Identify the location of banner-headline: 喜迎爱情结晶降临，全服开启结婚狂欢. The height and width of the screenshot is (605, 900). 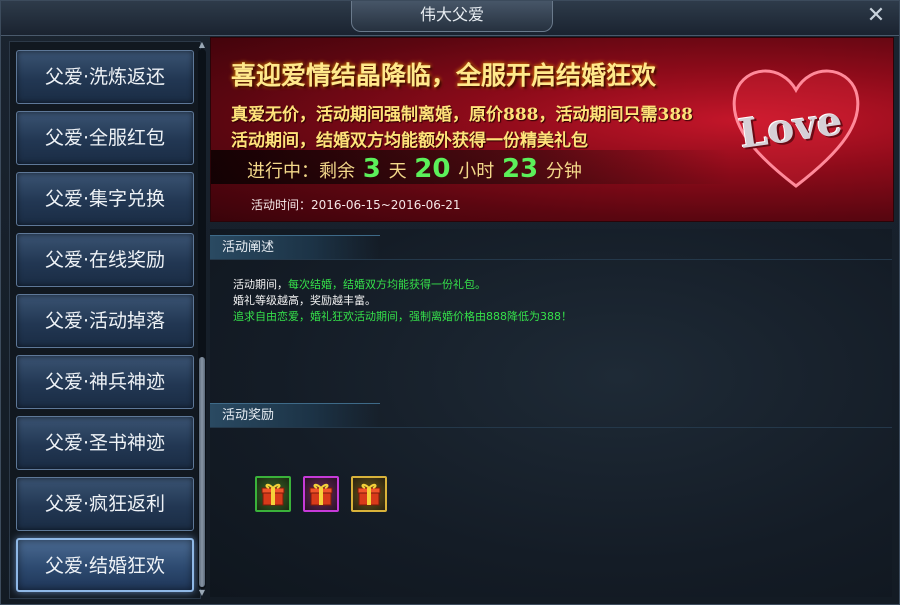
(444, 75).